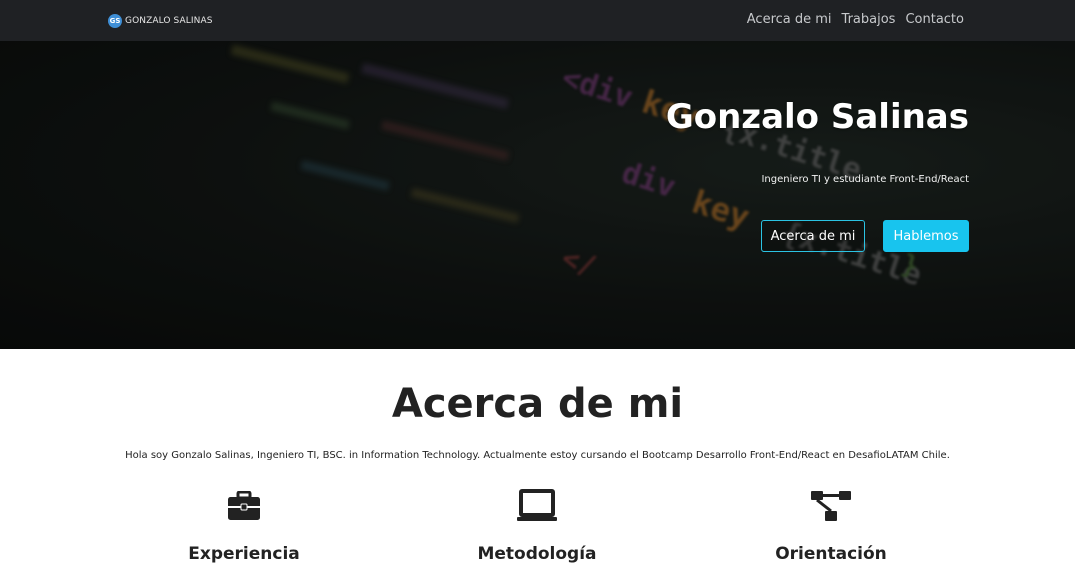 The width and height of the screenshot is (1075, 571). What do you see at coordinates (934, 19) in the screenshot?
I see `nav-link-contacto: Contacto` at bounding box center [934, 19].